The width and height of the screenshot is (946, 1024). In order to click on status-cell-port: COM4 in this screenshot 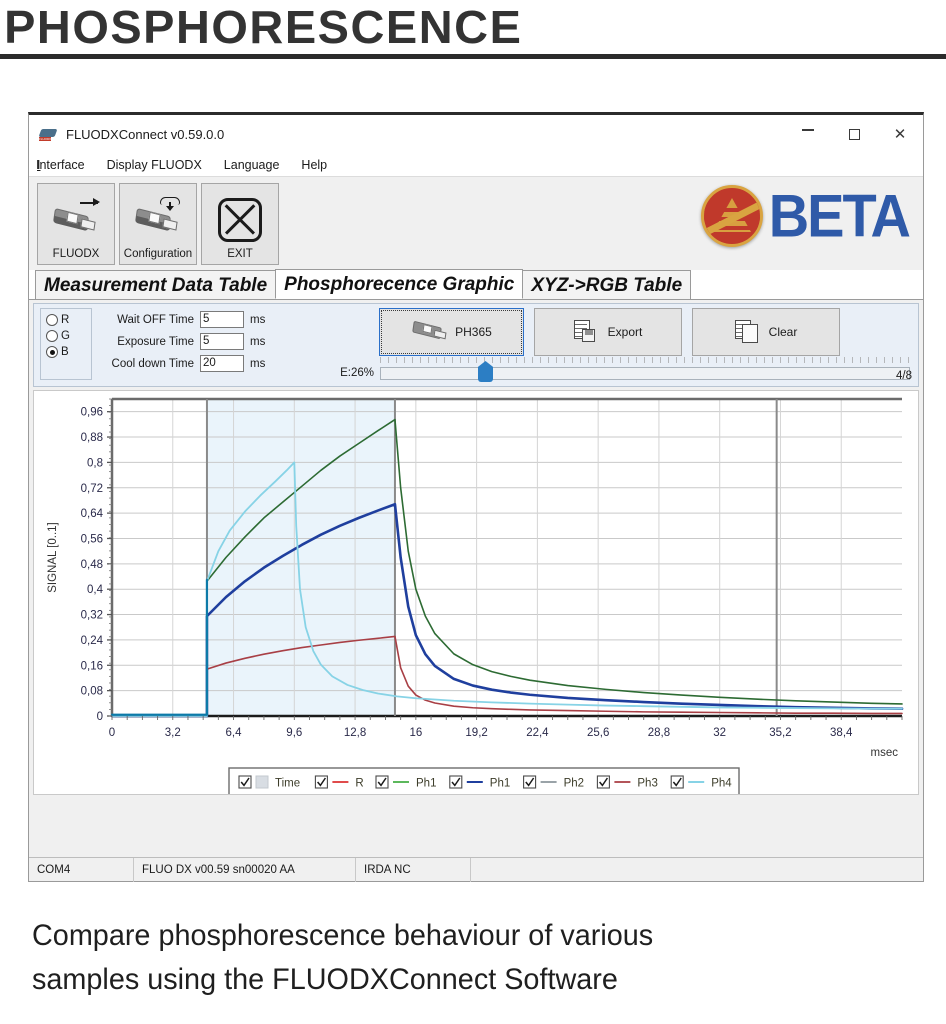, I will do `click(81, 869)`.